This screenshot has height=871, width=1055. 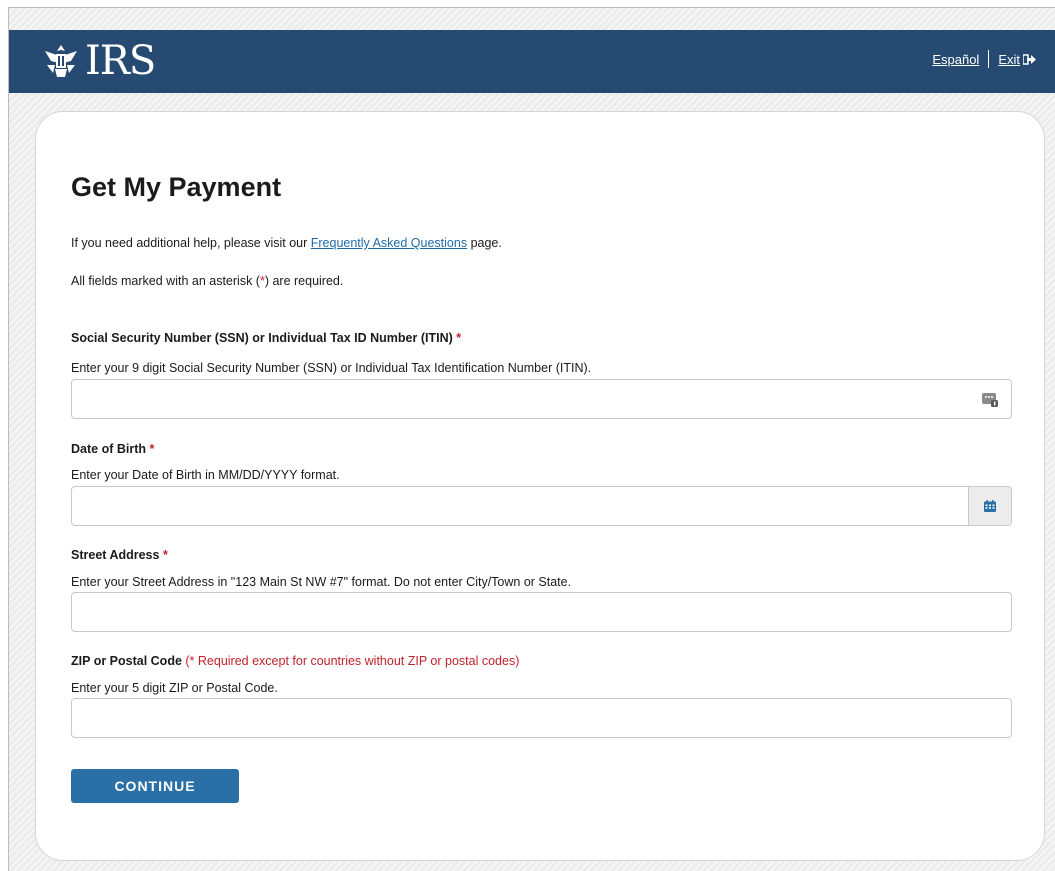 I want to click on street-input, so click(x=541, y=612).